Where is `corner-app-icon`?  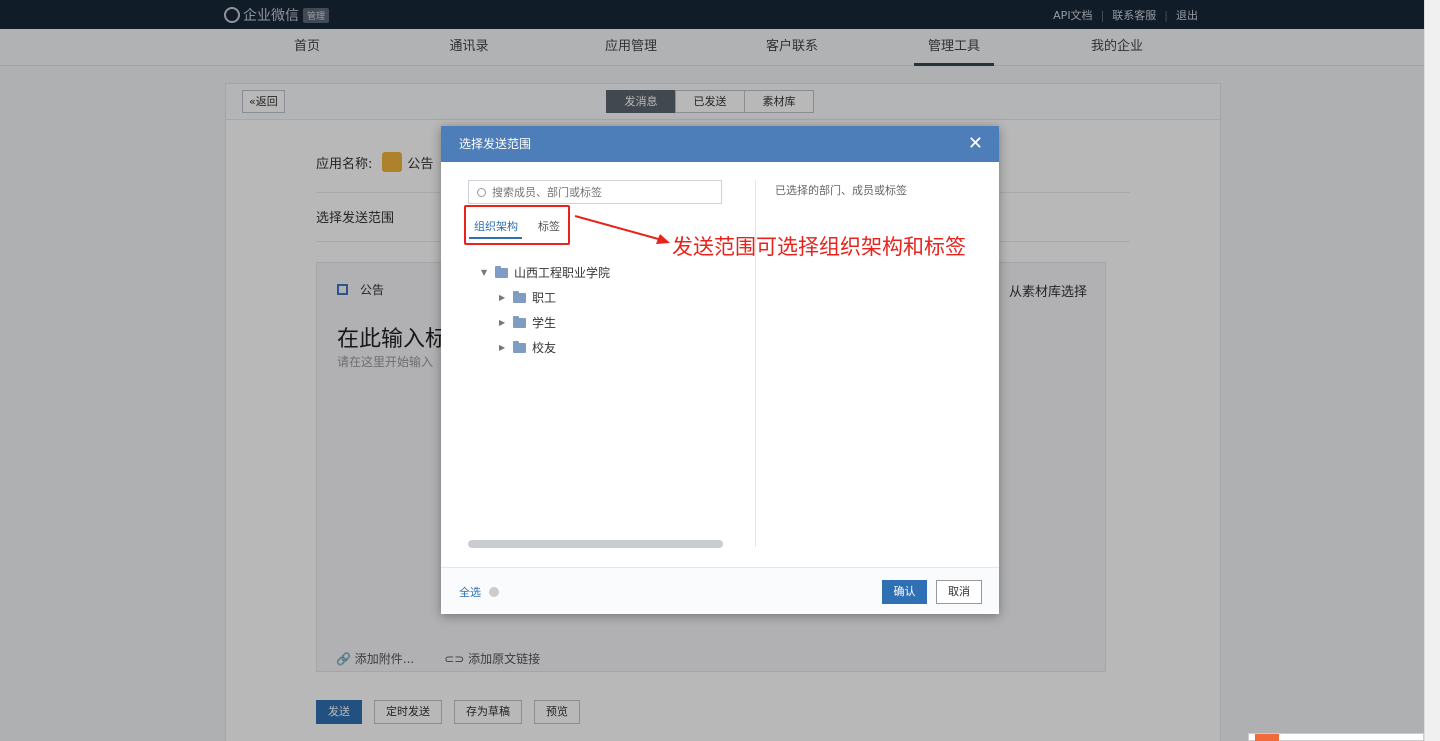
corner-app-icon is located at coordinates (1267, 737).